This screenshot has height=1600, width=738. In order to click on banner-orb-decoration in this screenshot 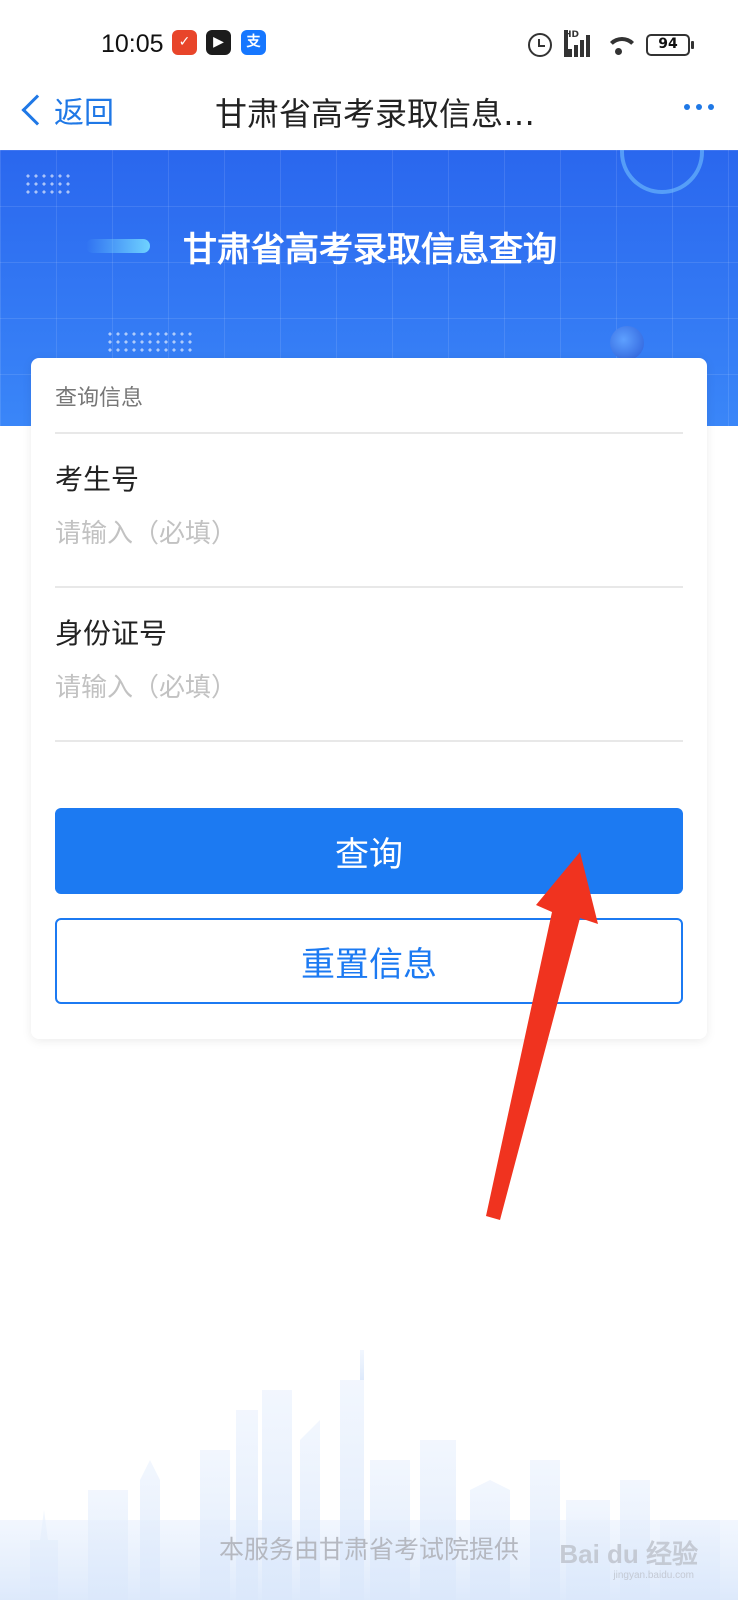, I will do `click(627, 343)`.